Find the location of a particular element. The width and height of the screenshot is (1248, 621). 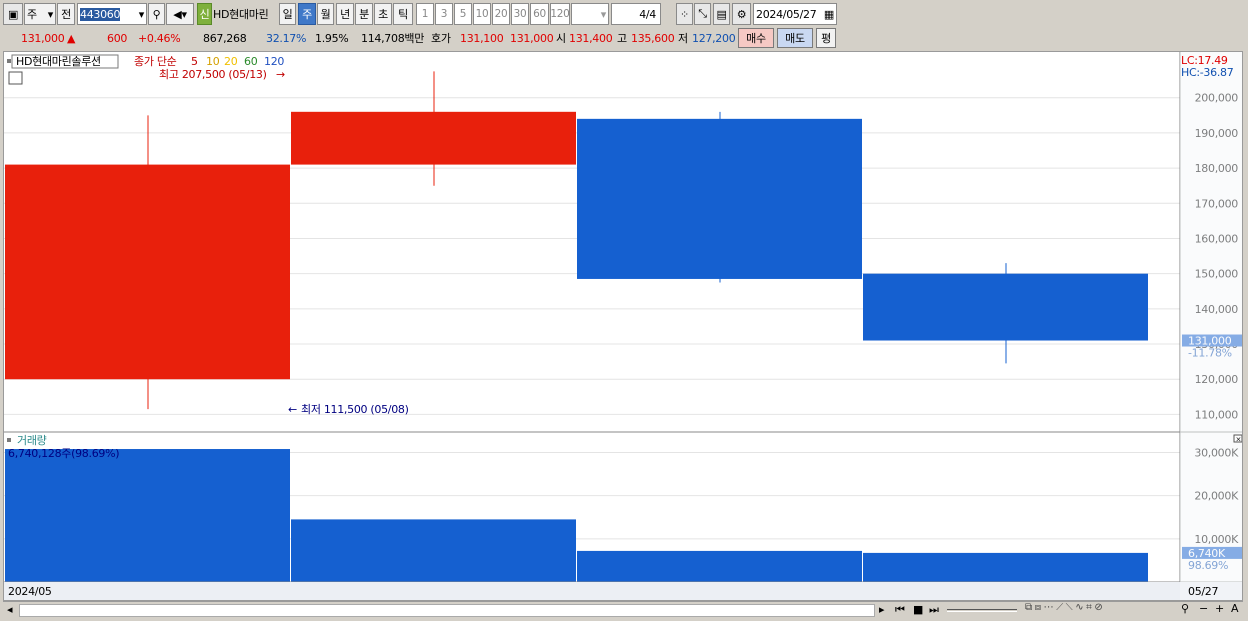

quote-volume: 867,268 is located at coordinates (225, 38).